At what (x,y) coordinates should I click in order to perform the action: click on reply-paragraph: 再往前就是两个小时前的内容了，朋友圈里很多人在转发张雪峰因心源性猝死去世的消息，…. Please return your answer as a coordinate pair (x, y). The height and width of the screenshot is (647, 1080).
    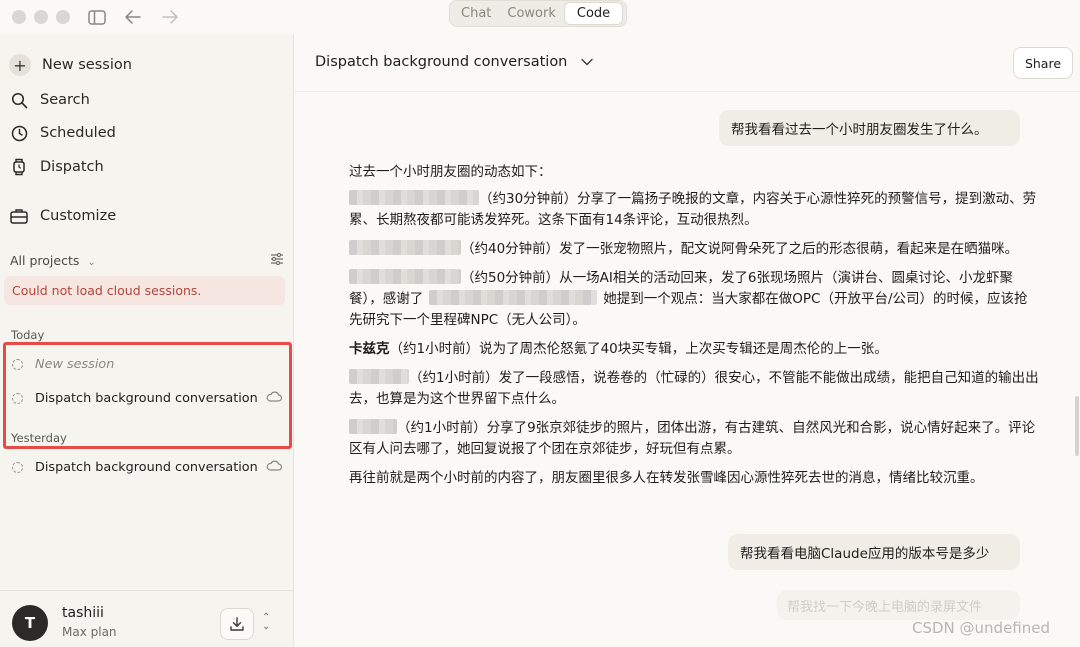
    Looking at the image, I should click on (666, 478).